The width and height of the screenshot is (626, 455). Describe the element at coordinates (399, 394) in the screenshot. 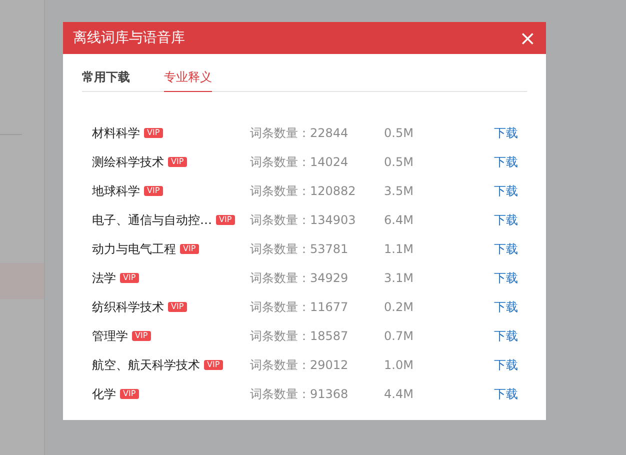

I see `file-size: 4.4M` at that location.